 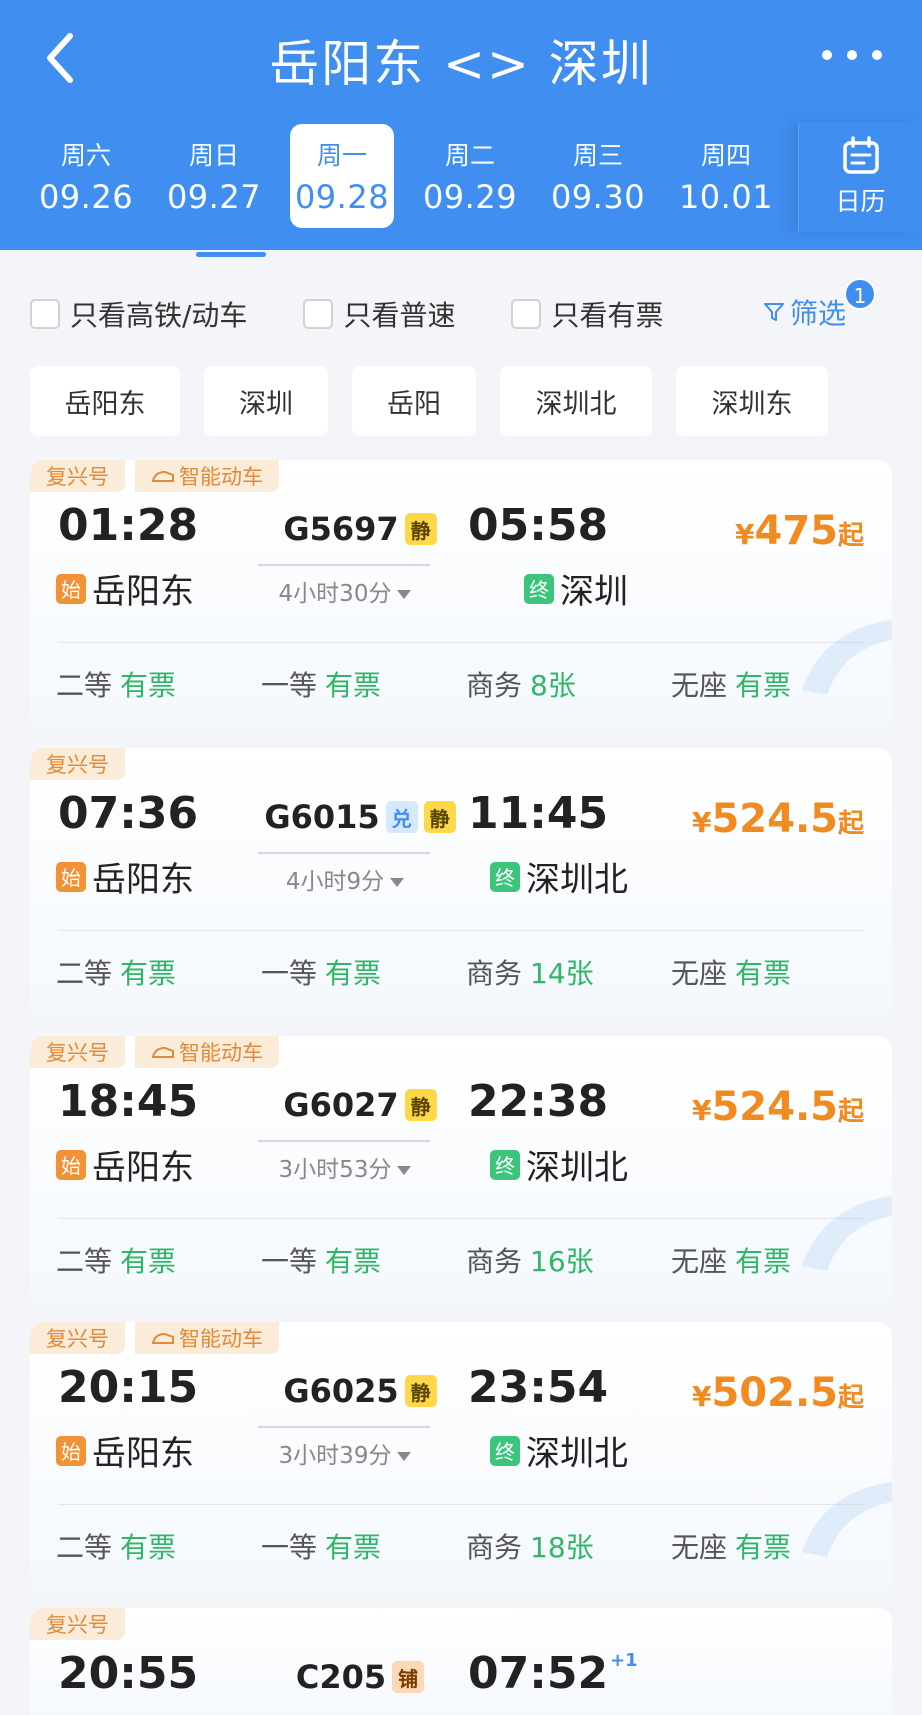 What do you see at coordinates (568, 972) in the screenshot?
I see `seat-business: 商务 14张` at bounding box center [568, 972].